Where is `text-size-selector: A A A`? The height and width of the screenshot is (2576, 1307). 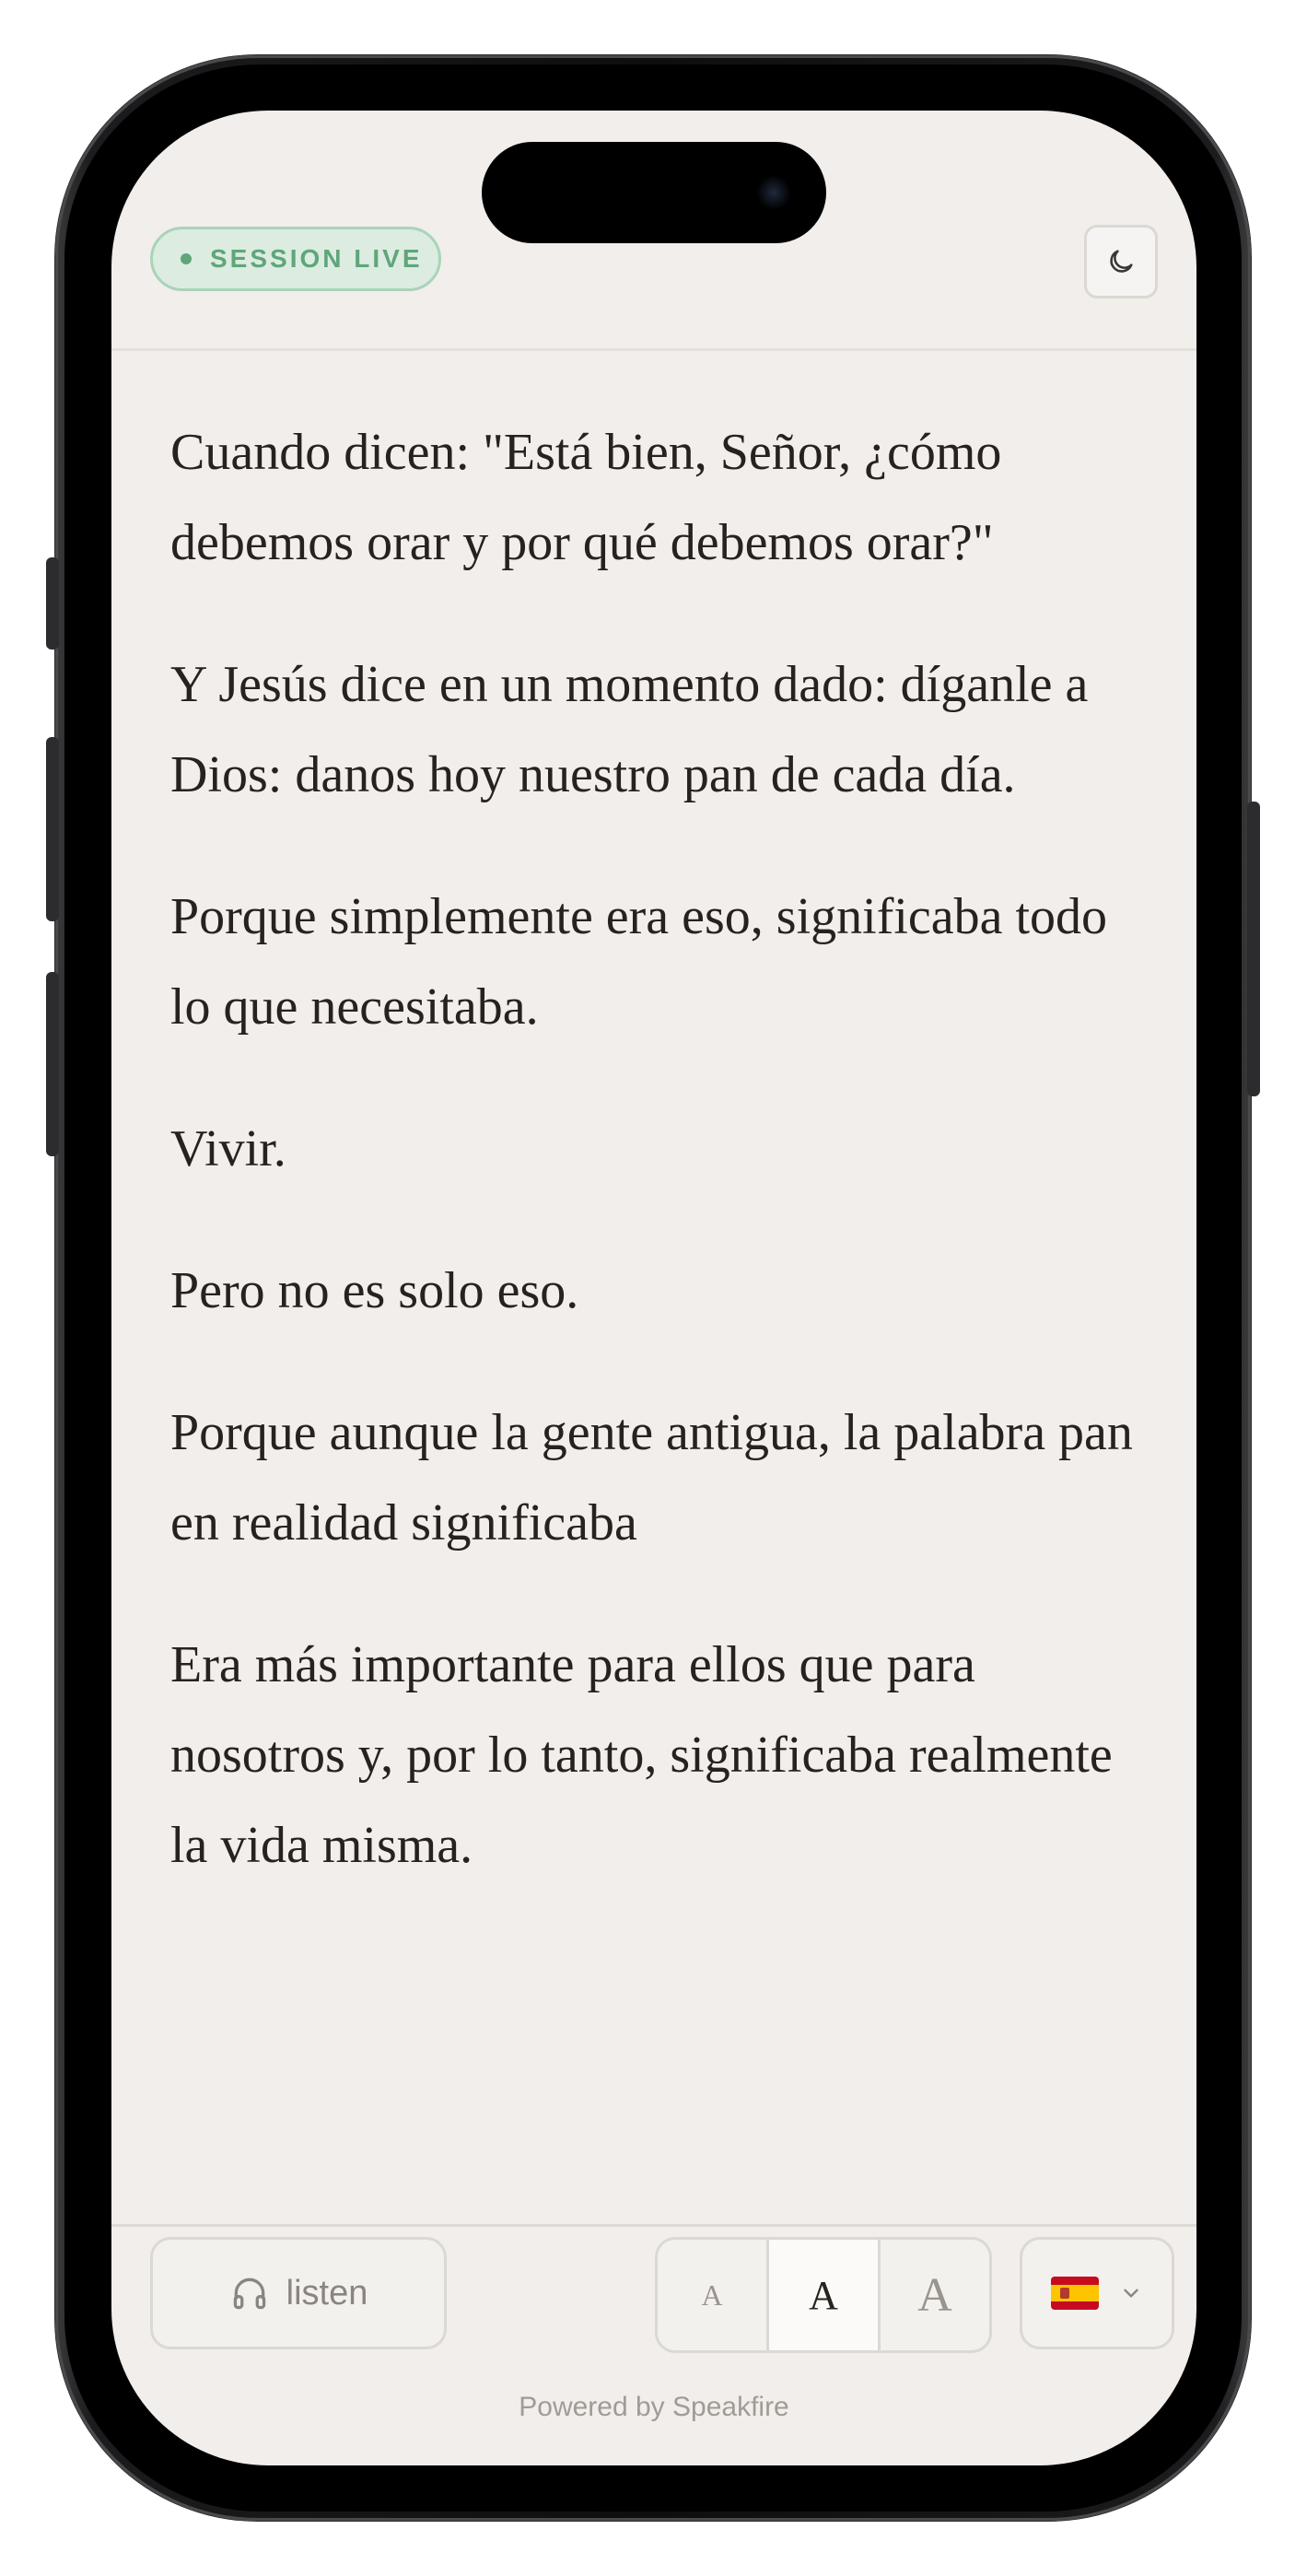 text-size-selector: A A A is located at coordinates (824, 2295).